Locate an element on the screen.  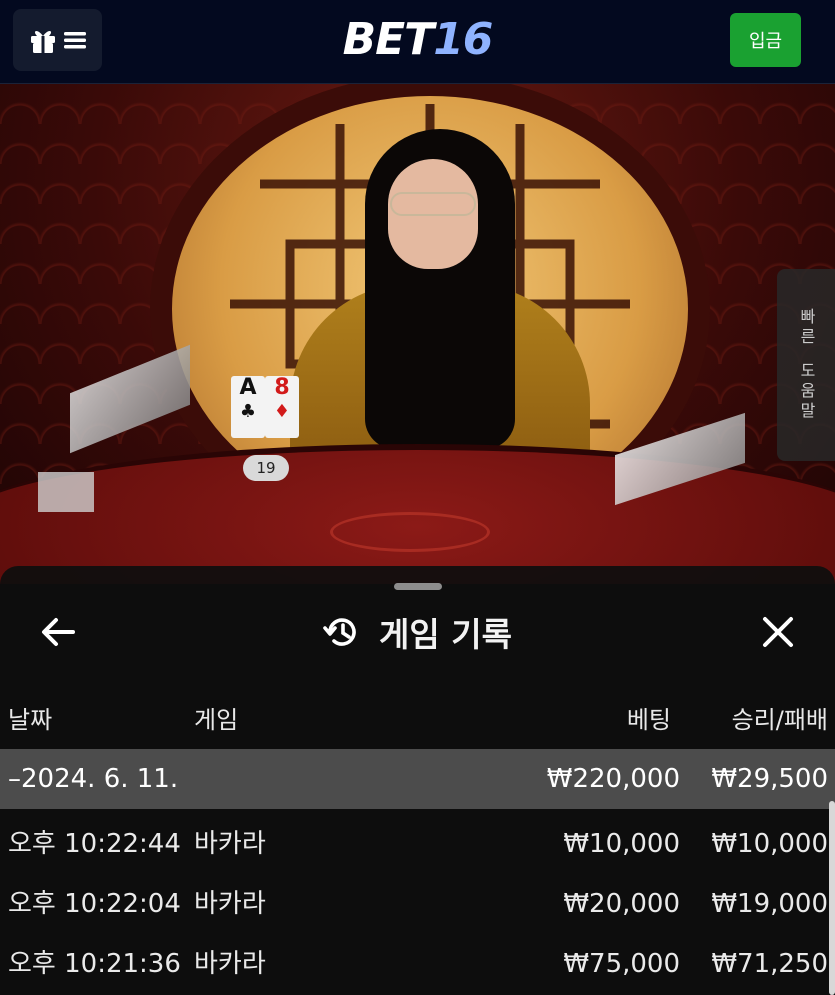
speed-table-logo is located at coordinates (410, 532).